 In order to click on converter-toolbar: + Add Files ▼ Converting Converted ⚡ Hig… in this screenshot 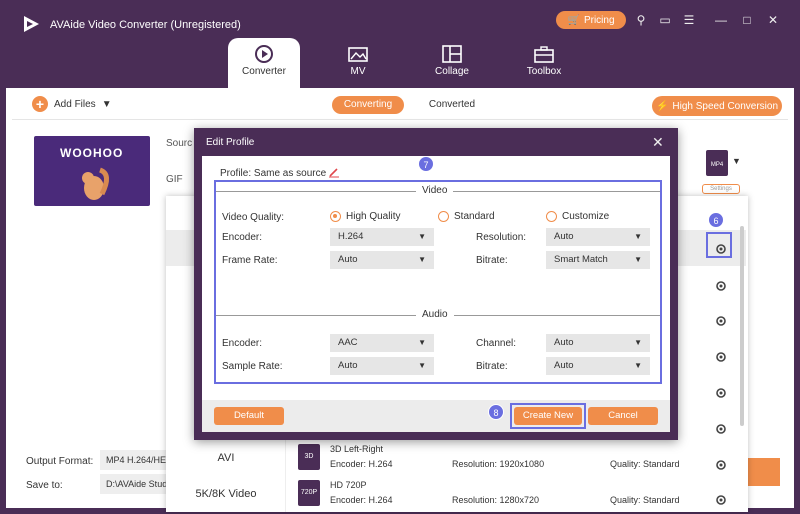, I will do `click(400, 104)`.